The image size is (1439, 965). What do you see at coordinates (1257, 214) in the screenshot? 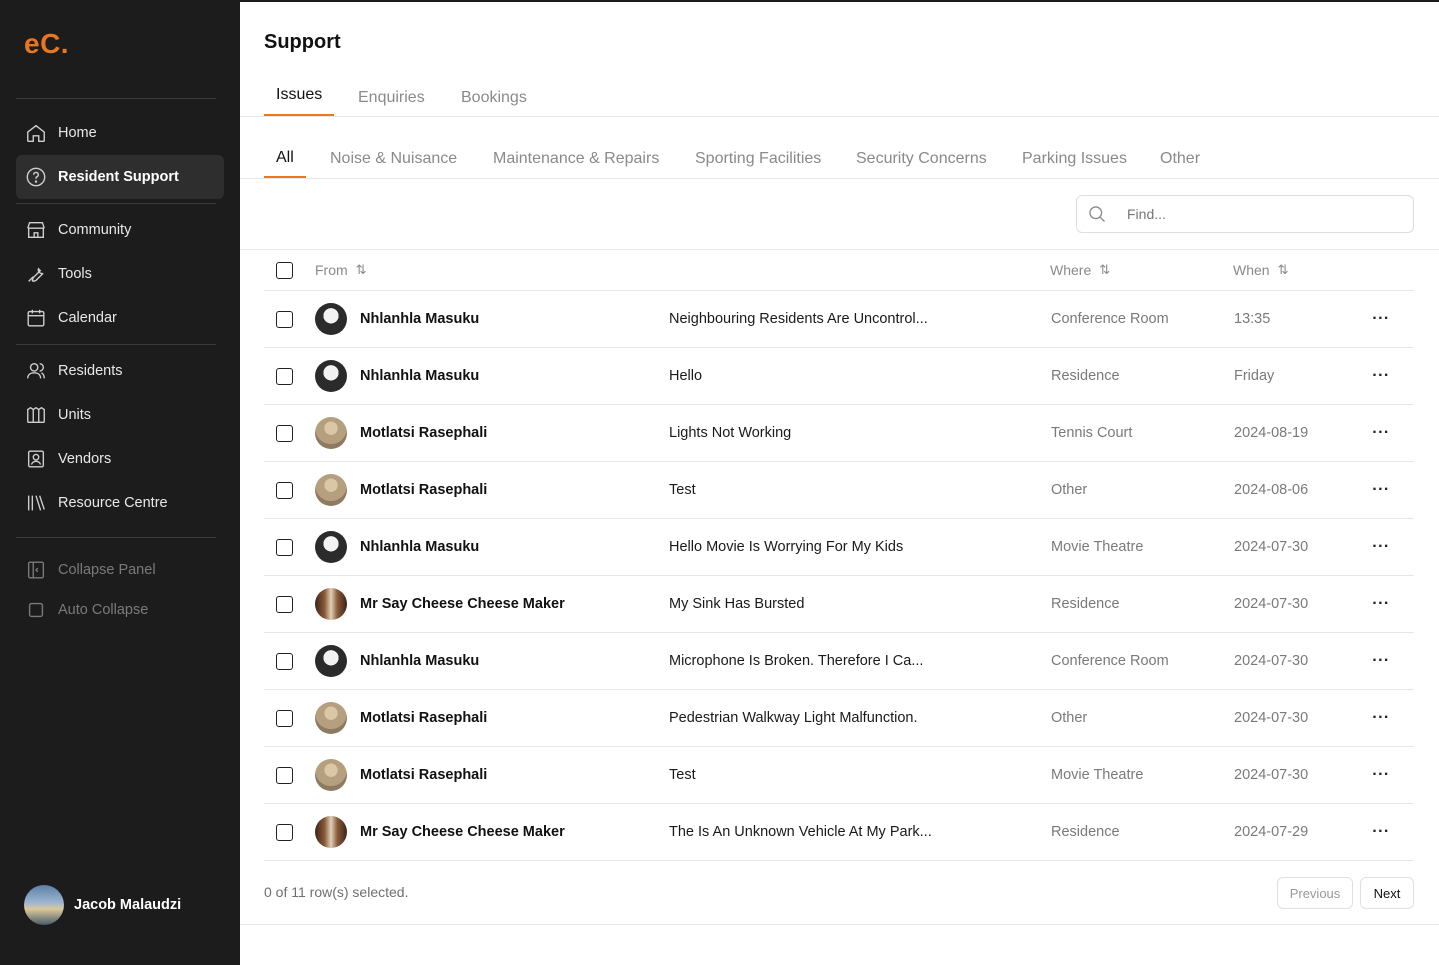
I see `search-input` at bounding box center [1257, 214].